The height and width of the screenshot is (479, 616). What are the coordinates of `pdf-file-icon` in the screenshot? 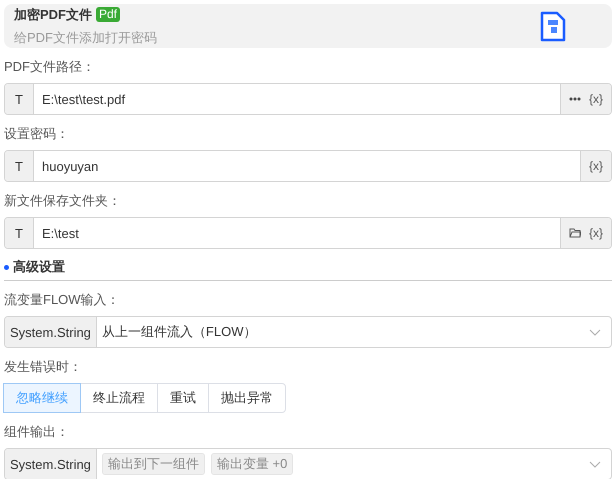 It's located at (553, 26).